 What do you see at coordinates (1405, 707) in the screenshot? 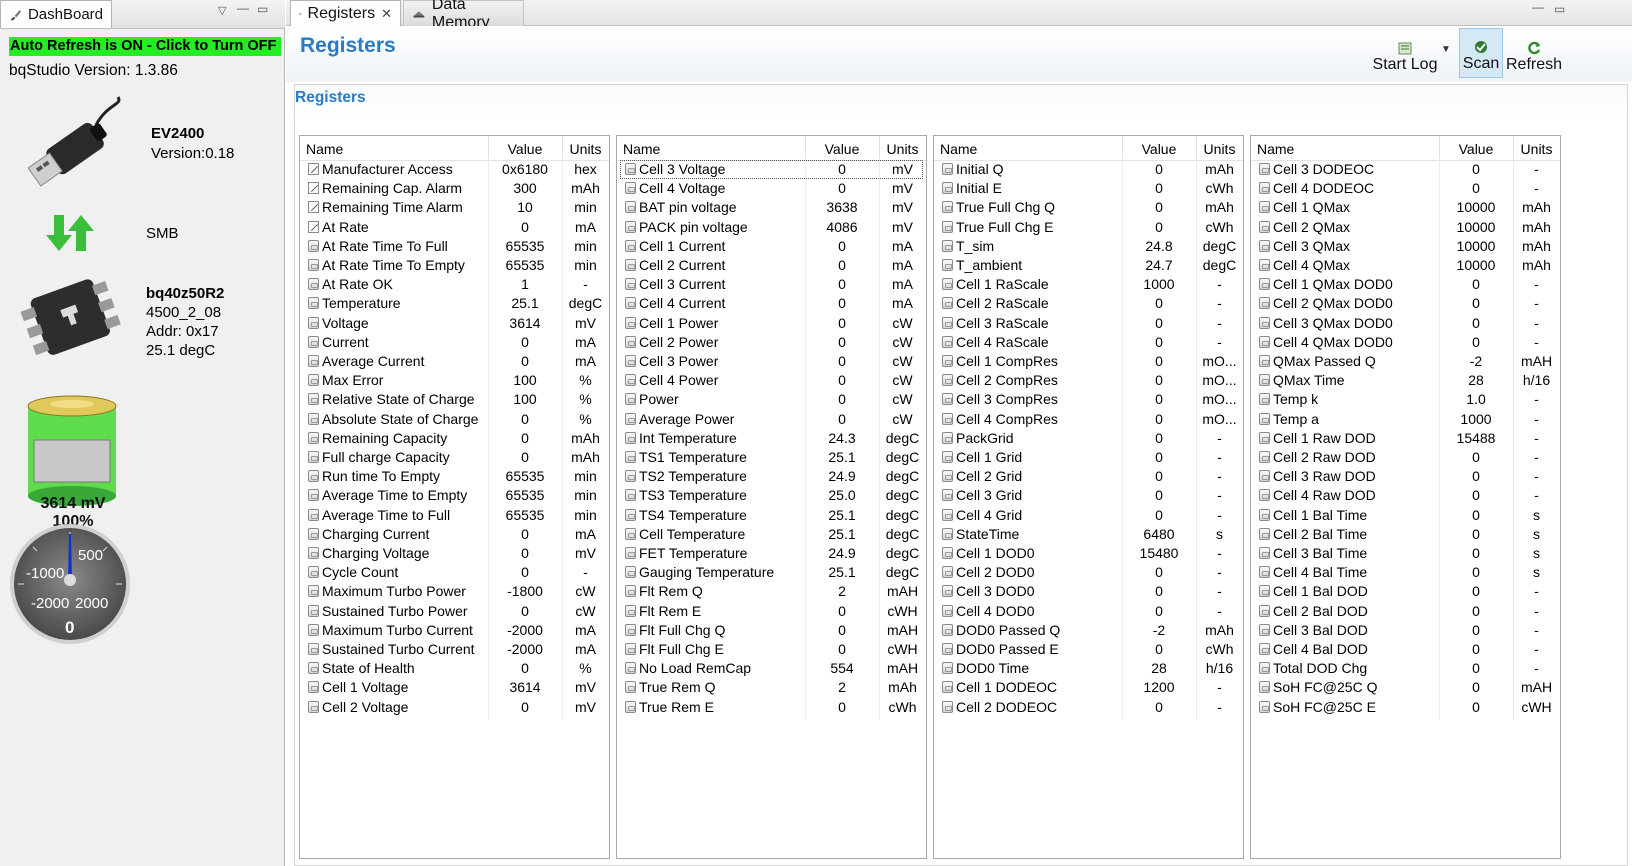
I see `table-row: SoH FC@25C E 0 cWH` at bounding box center [1405, 707].